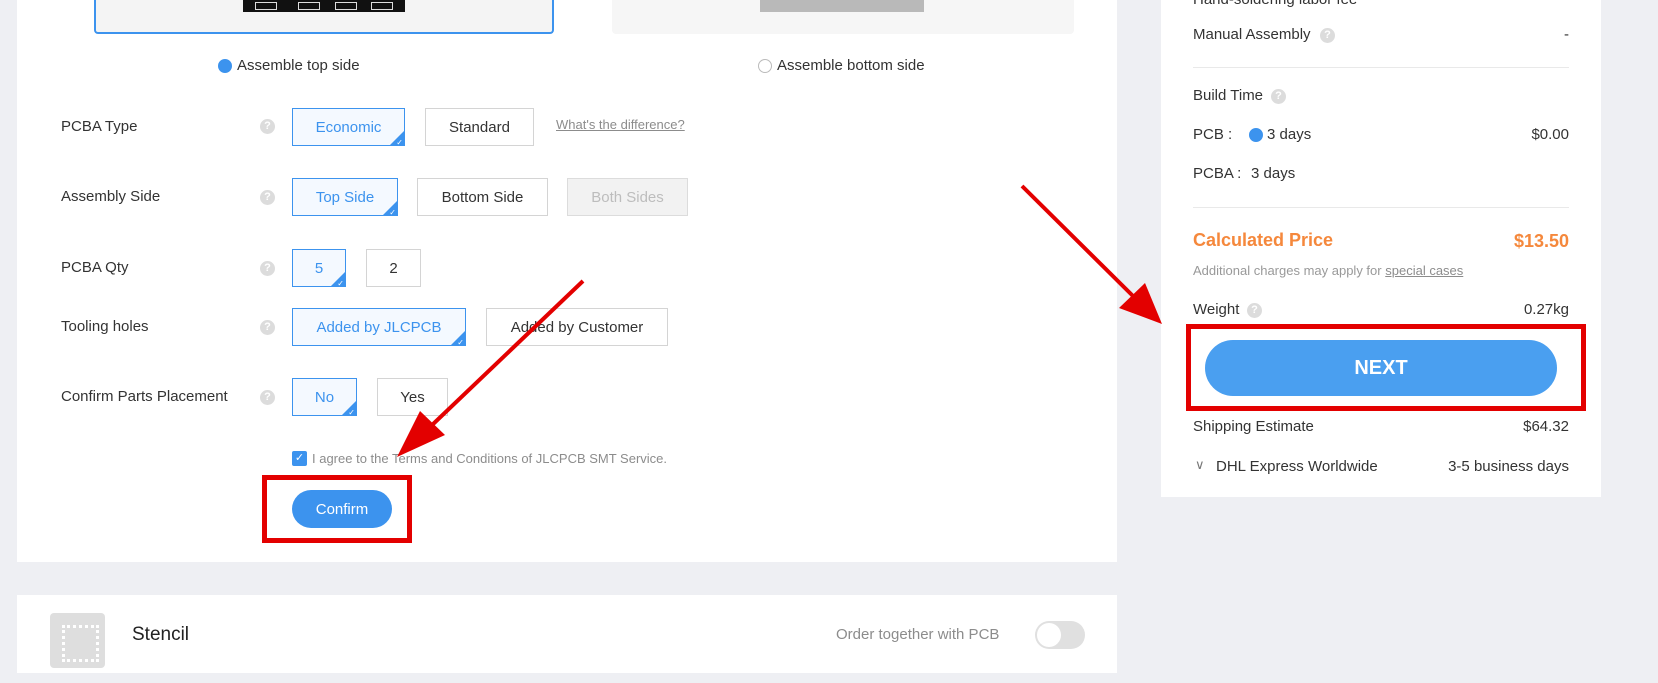 The image size is (1658, 683). Describe the element at coordinates (393, 268) in the screenshot. I see `pcba-qty-2-option: 2` at that location.